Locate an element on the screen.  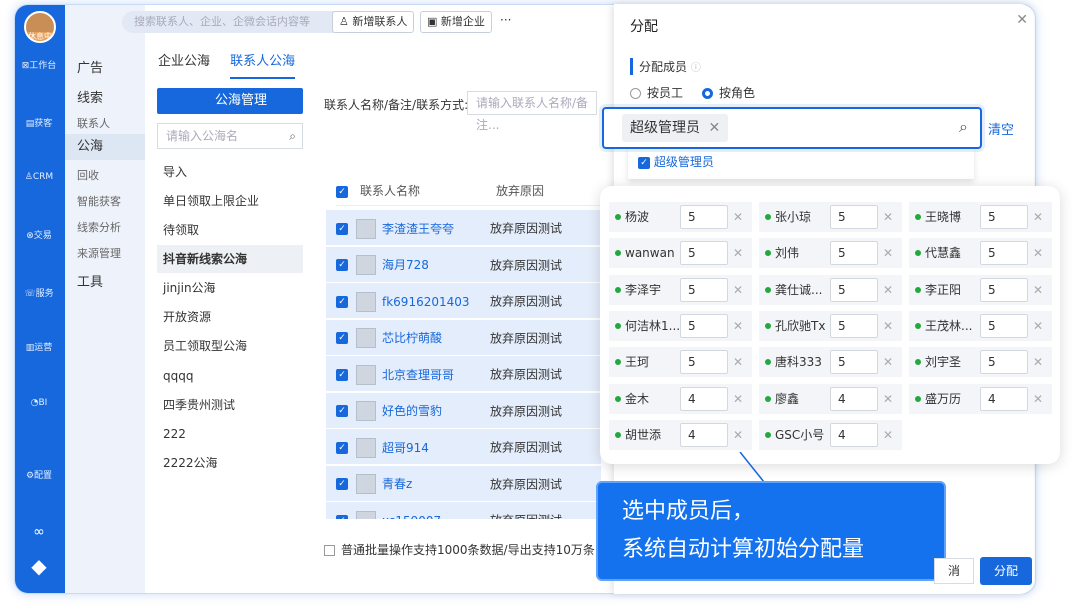
contact-name: 李渣渣王夸夸 is located at coordinates (436, 229).